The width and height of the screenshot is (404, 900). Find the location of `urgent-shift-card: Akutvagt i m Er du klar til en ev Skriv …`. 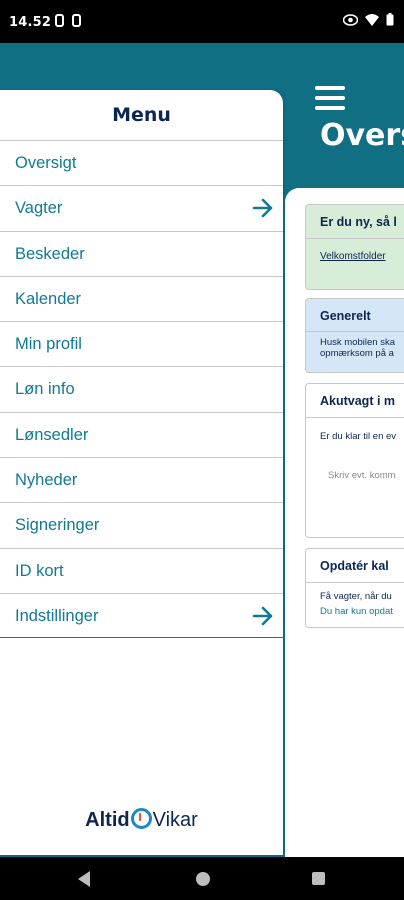

urgent-shift-card: Akutvagt i m Er du klar til en ev Skriv … is located at coordinates (354, 460).